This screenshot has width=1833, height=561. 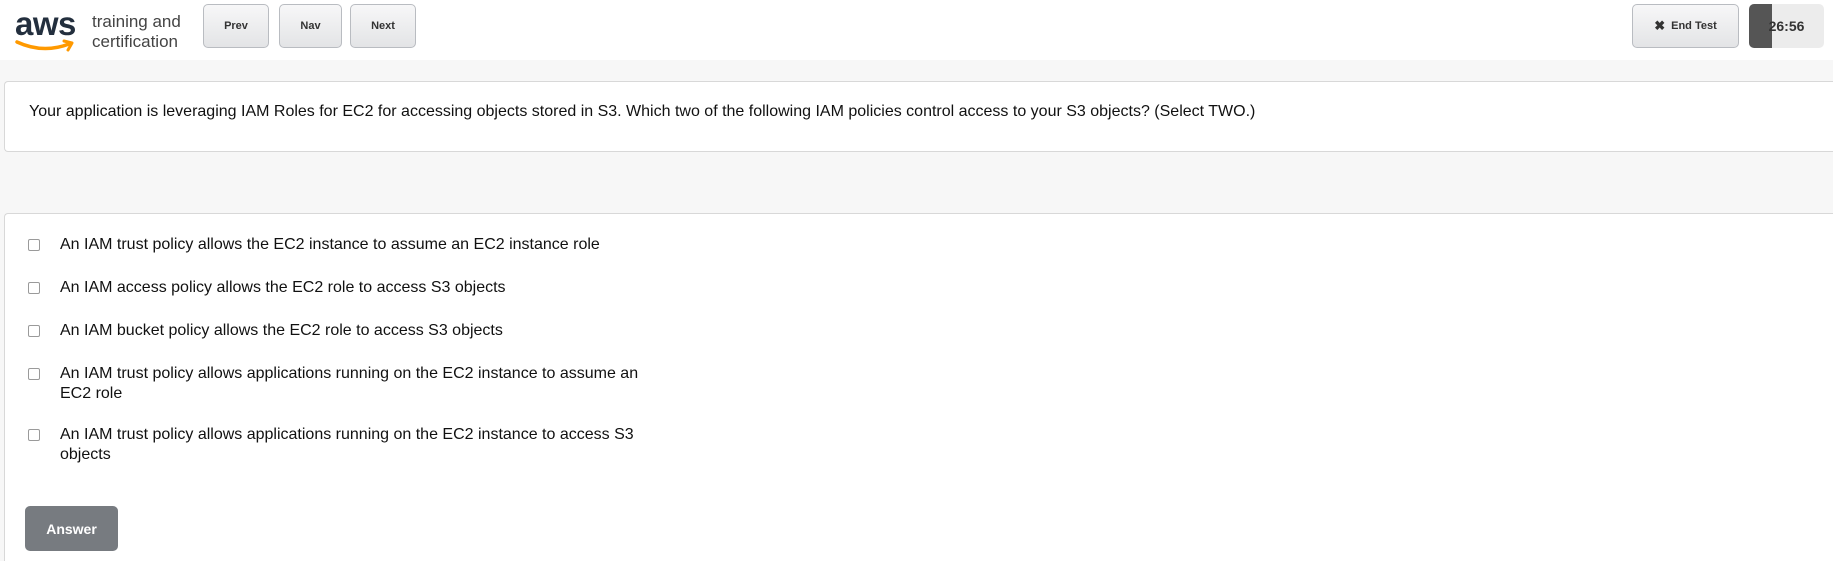 What do you see at coordinates (1694, 26) in the screenshot?
I see `end-test-label: End Test` at bounding box center [1694, 26].